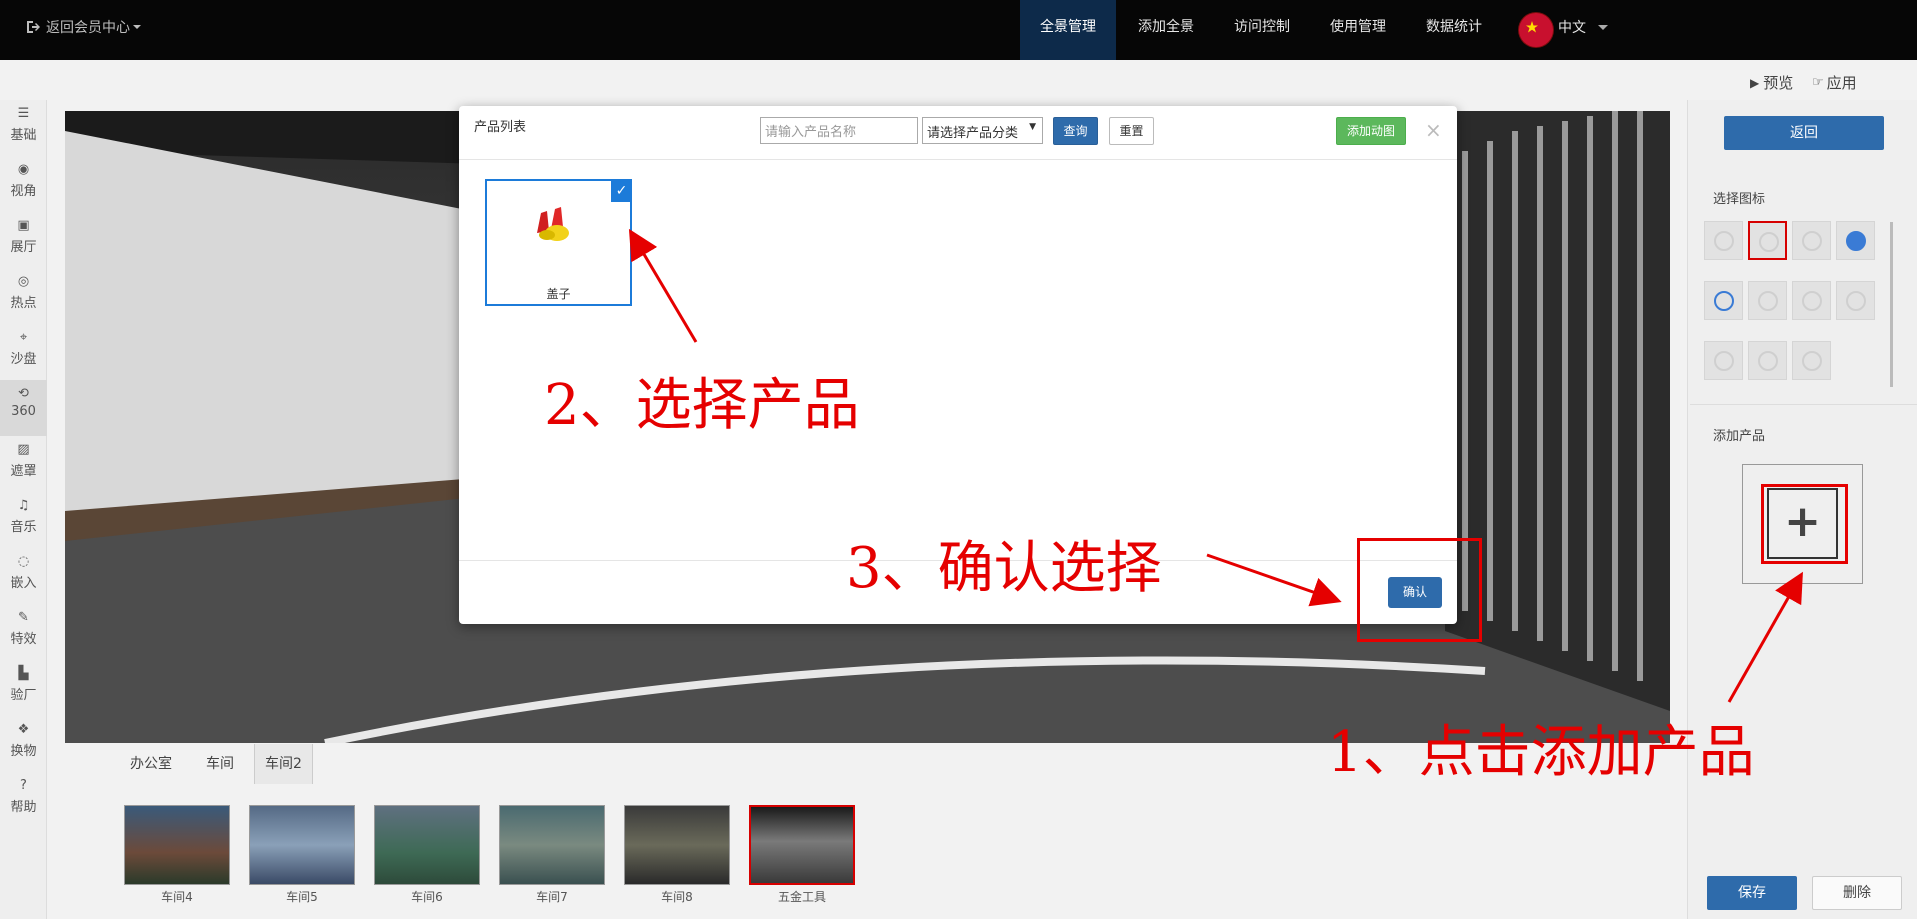  What do you see at coordinates (702, 405) in the screenshot?
I see `step-2-annotation: 2、选择产品` at bounding box center [702, 405].